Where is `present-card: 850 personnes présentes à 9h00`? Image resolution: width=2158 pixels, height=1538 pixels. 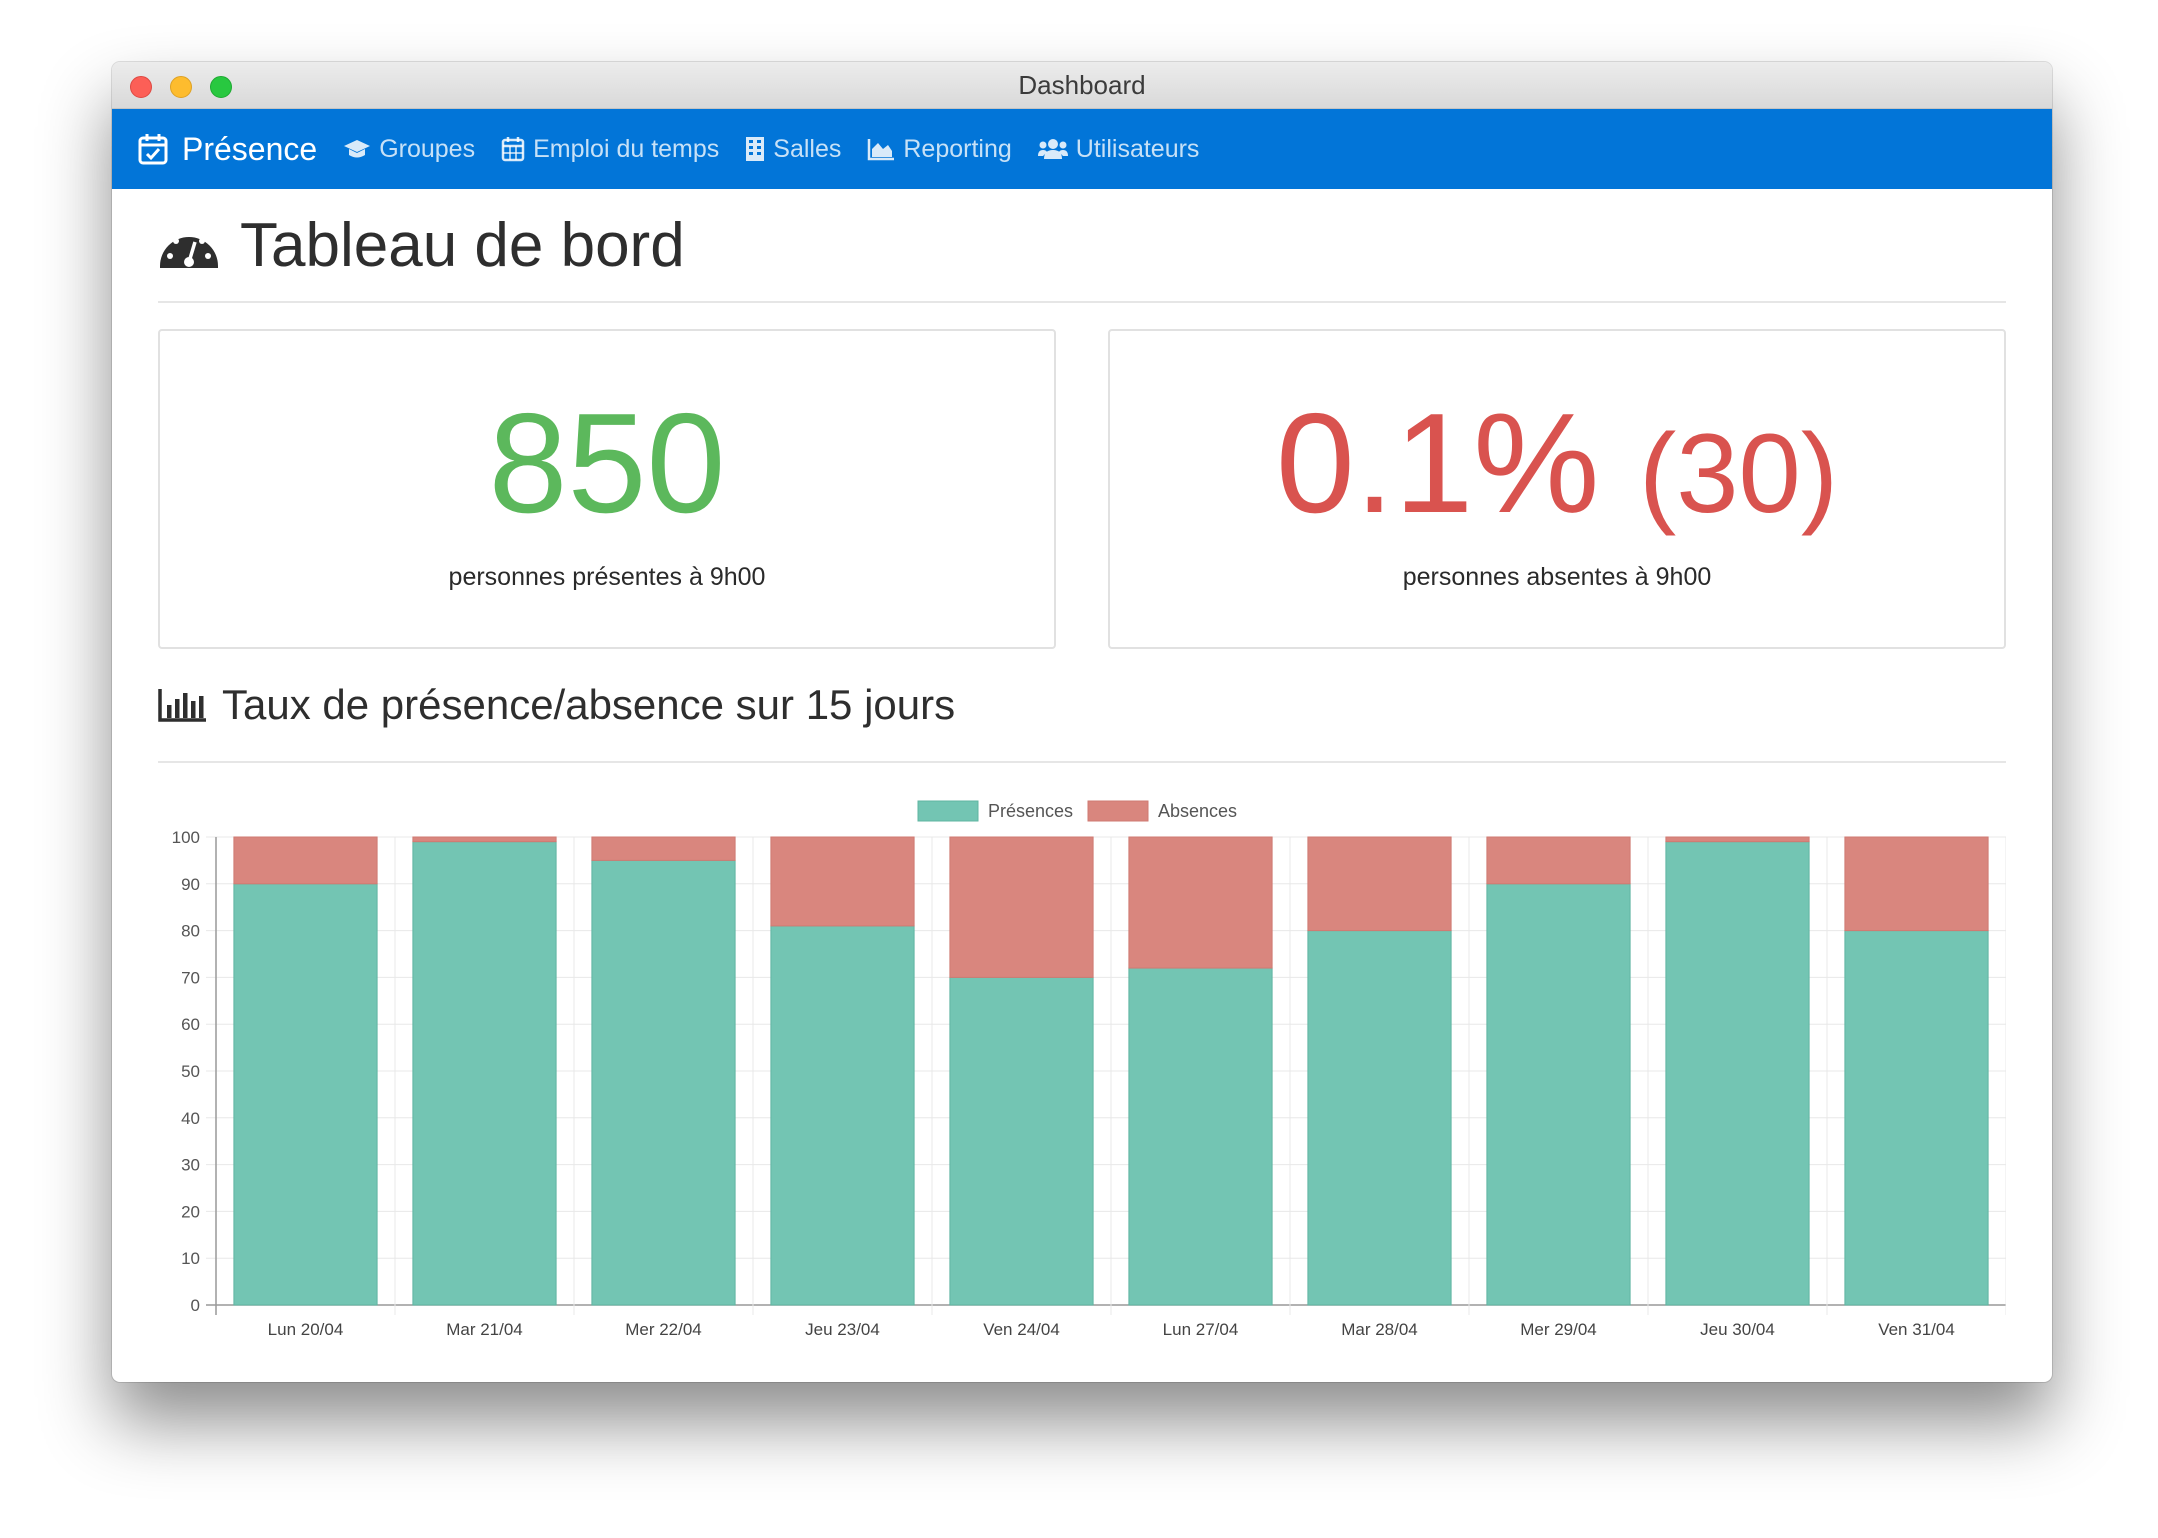 present-card: 850 personnes présentes à 9h00 is located at coordinates (607, 489).